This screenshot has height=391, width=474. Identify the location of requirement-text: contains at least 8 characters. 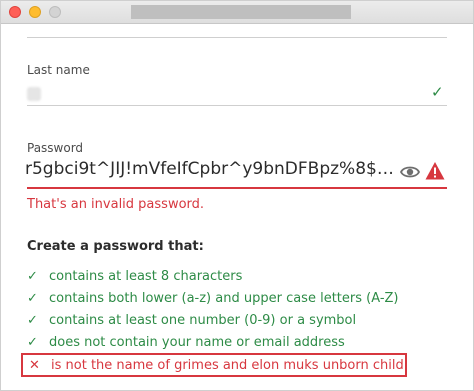
(146, 276).